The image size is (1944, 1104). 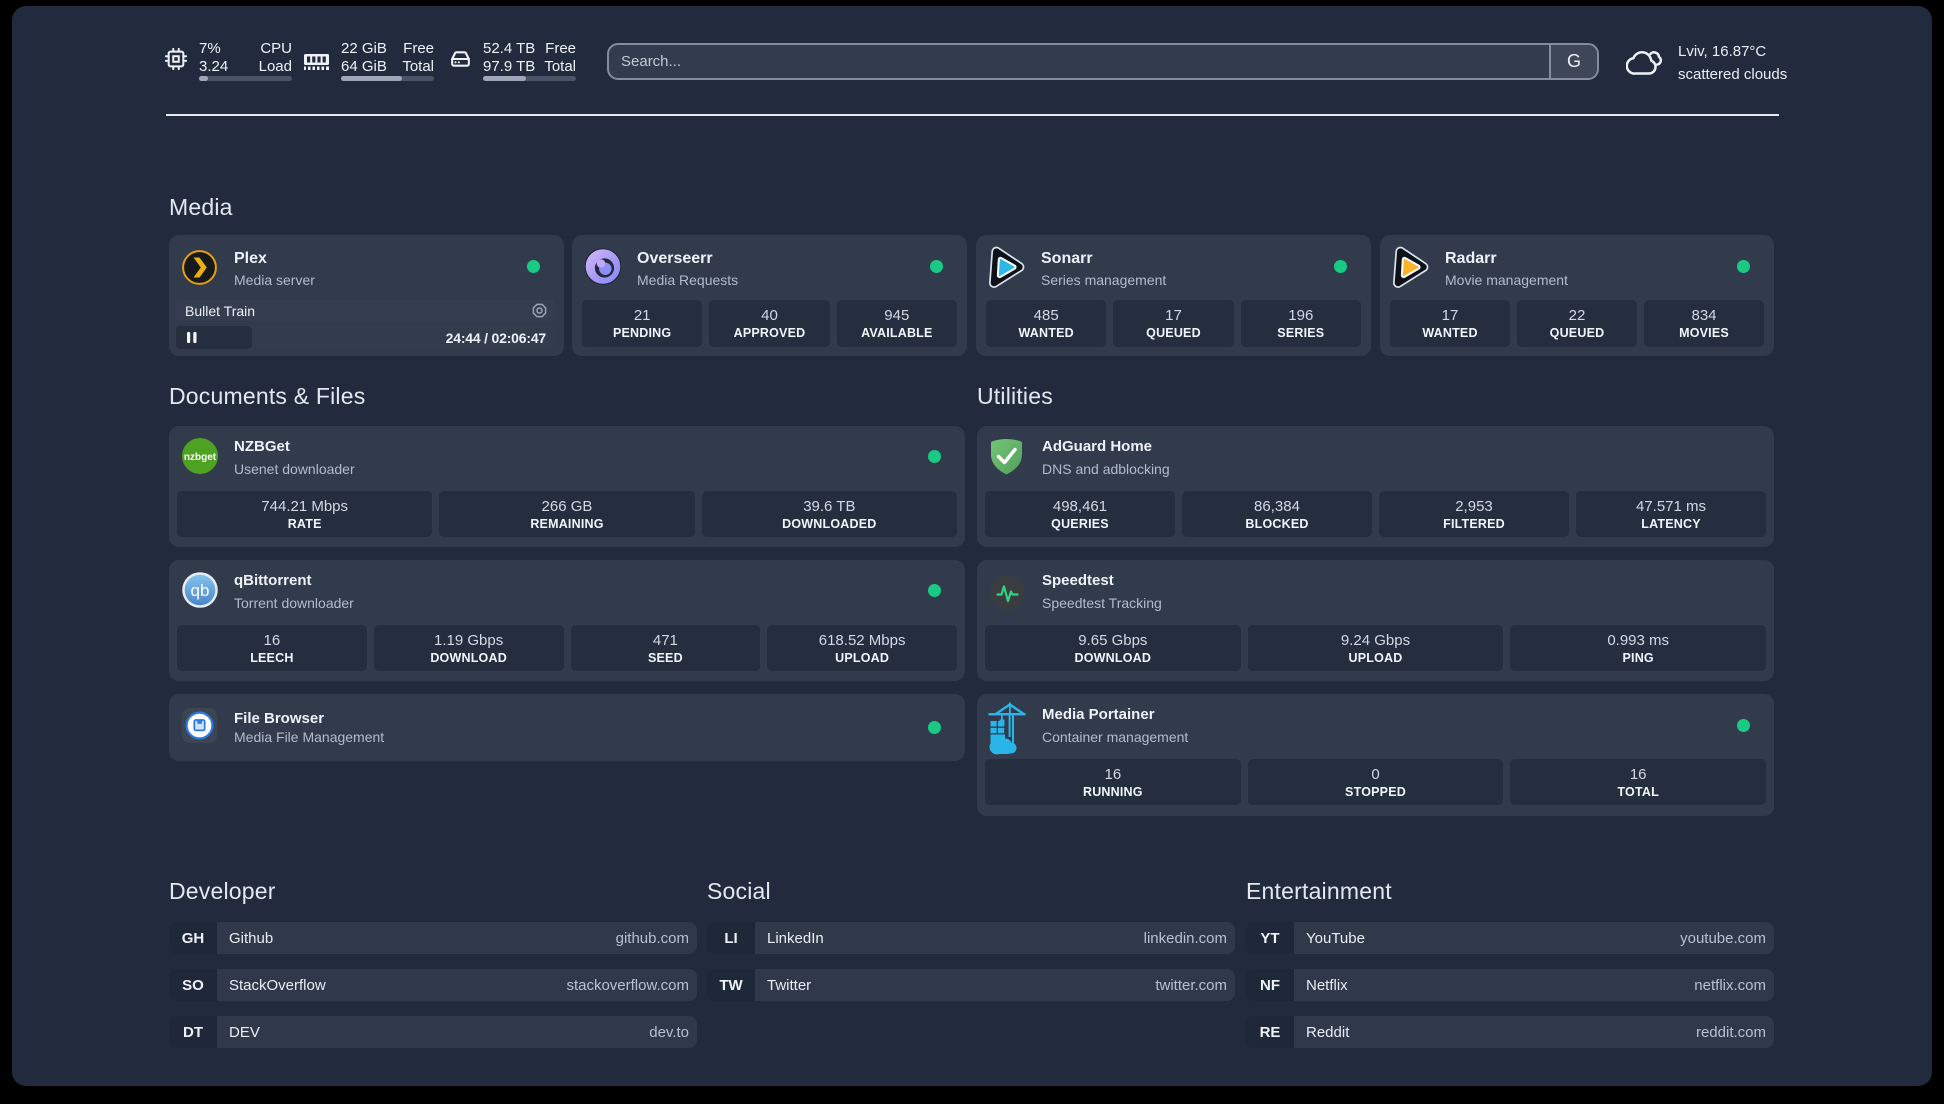 What do you see at coordinates (200, 590) in the screenshot?
I see `svg-text: qb` at bounding box center [200, 590].